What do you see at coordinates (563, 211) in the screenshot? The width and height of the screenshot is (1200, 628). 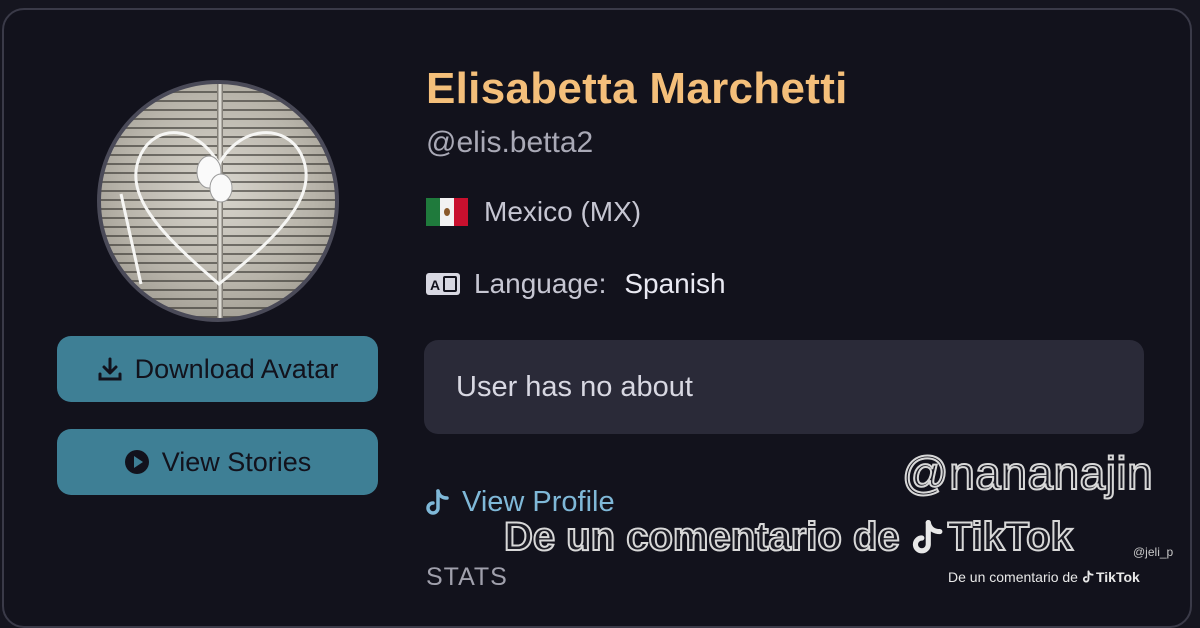 I see `country-text: Mexico (MX)` at bounding box center [563, 211].